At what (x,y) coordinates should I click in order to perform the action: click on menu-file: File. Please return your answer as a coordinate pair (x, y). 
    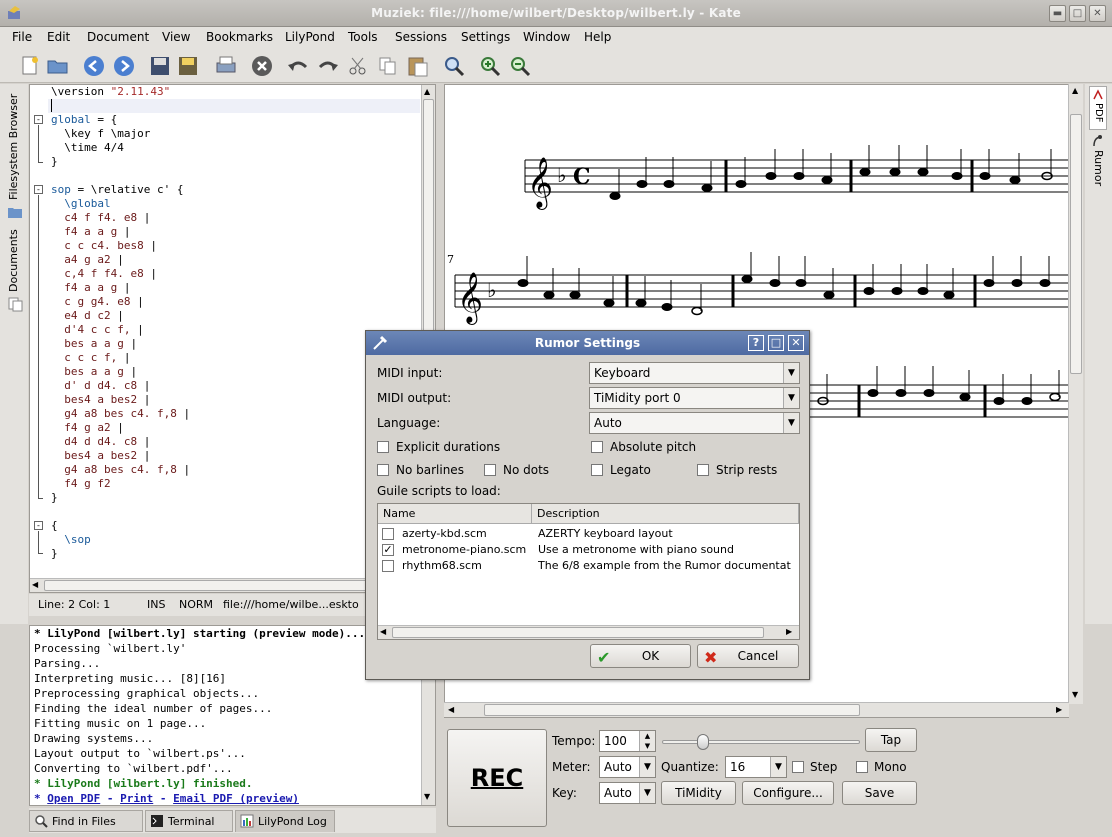
    Looking at the image, I should click on (22, 37).